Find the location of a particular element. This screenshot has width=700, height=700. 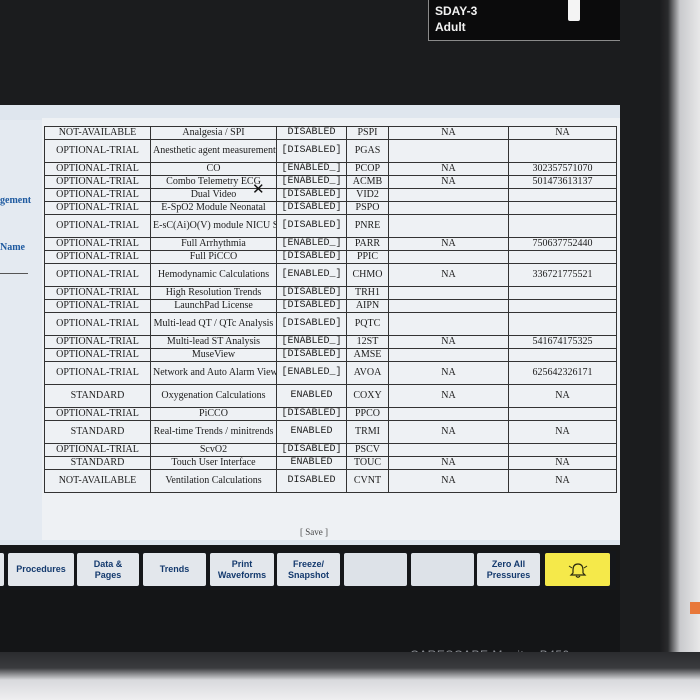

row-option-code: PQTC is located at coordinates (367, 324).